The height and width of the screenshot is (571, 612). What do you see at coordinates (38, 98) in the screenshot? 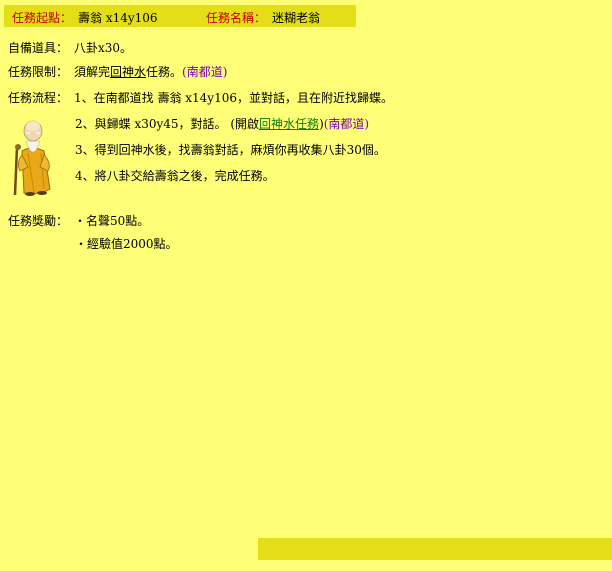
I see `flow-label: 任務流程：` at bounding box center [38, 98].